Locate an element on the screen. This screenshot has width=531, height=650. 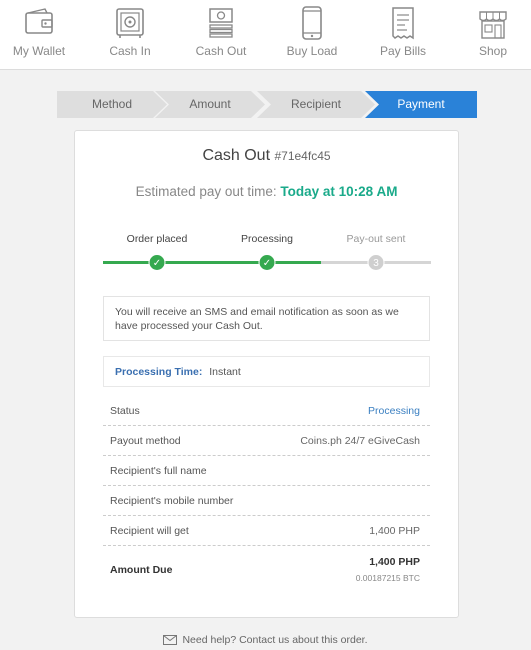
progress-label-order-placed: Order placed is located at coordinates (157, 239).